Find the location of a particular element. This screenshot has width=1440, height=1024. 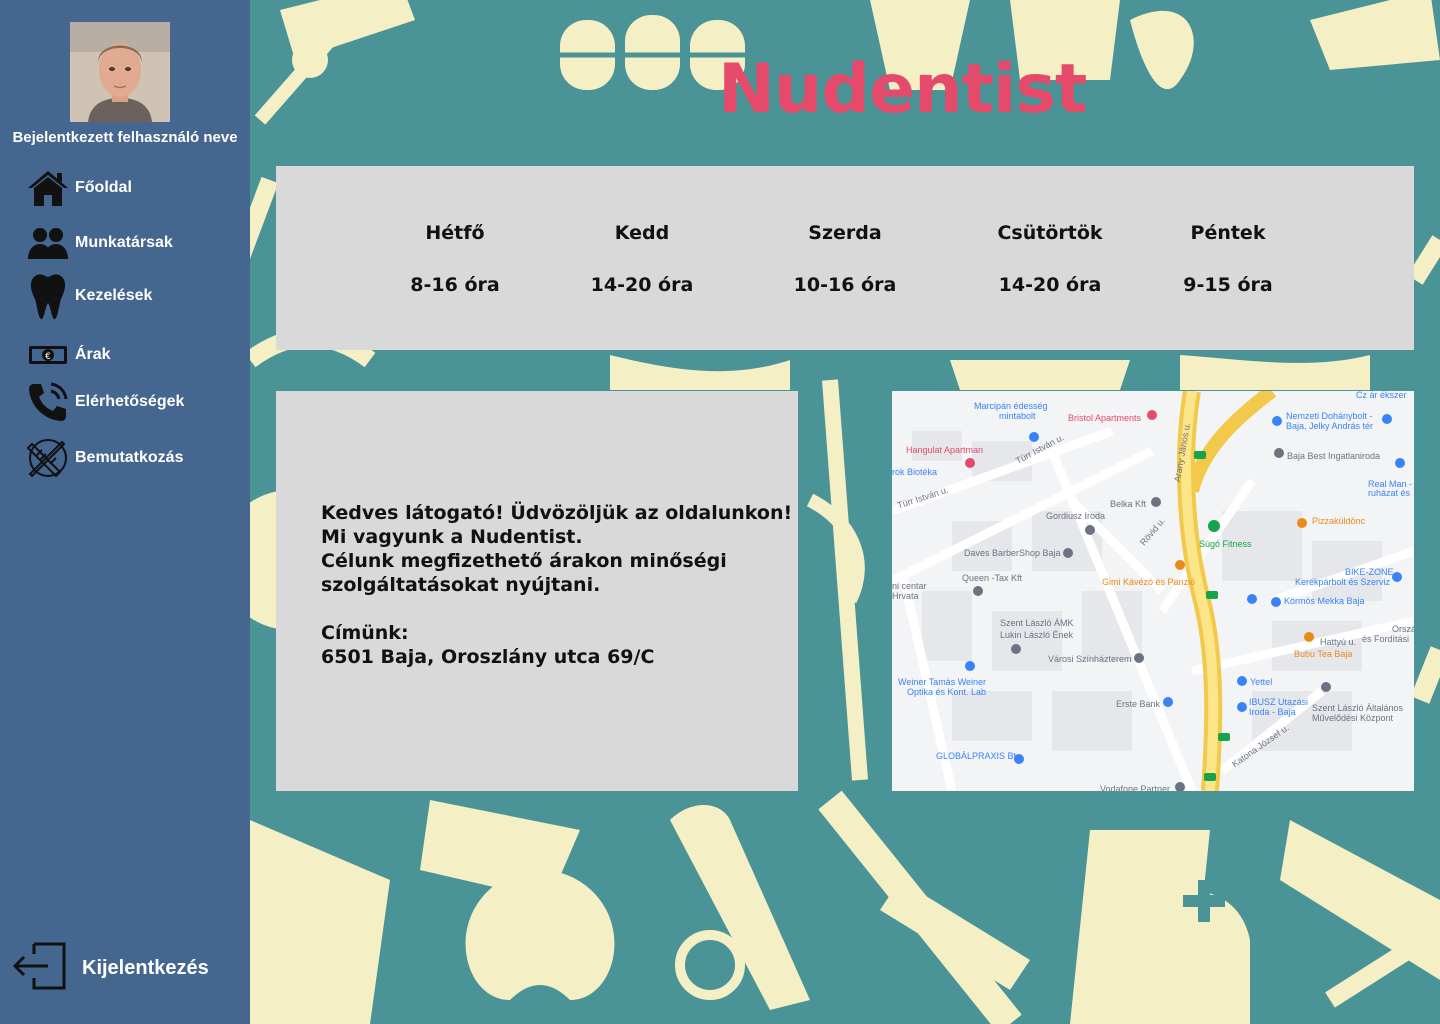

nav-label: Elérhetőségek is located at coordinates (130, 401).